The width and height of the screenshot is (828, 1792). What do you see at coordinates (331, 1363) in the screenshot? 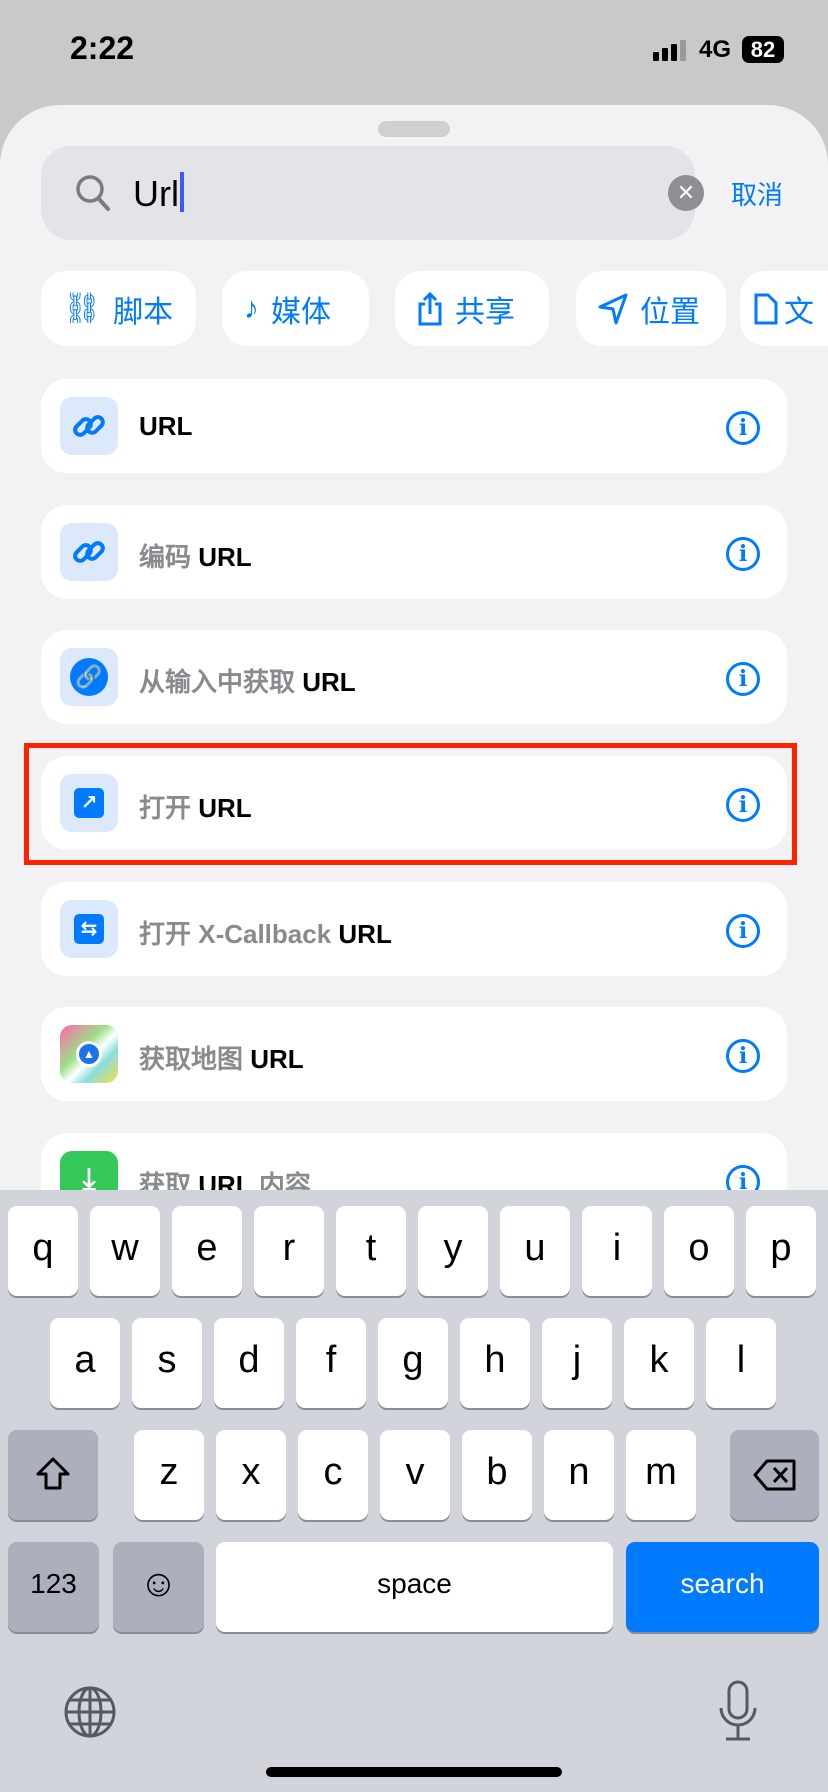
I see `key-f: f` at bounding box center [331, 1363].